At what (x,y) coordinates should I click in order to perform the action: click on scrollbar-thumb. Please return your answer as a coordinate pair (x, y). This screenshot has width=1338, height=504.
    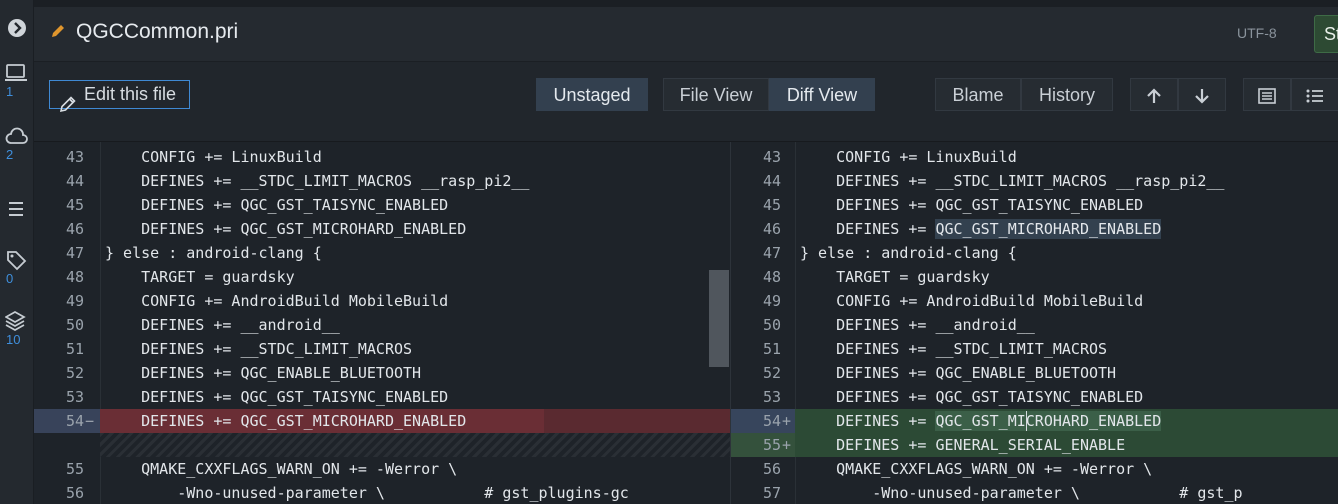
    Looking at the image, I should click on (719, 318).